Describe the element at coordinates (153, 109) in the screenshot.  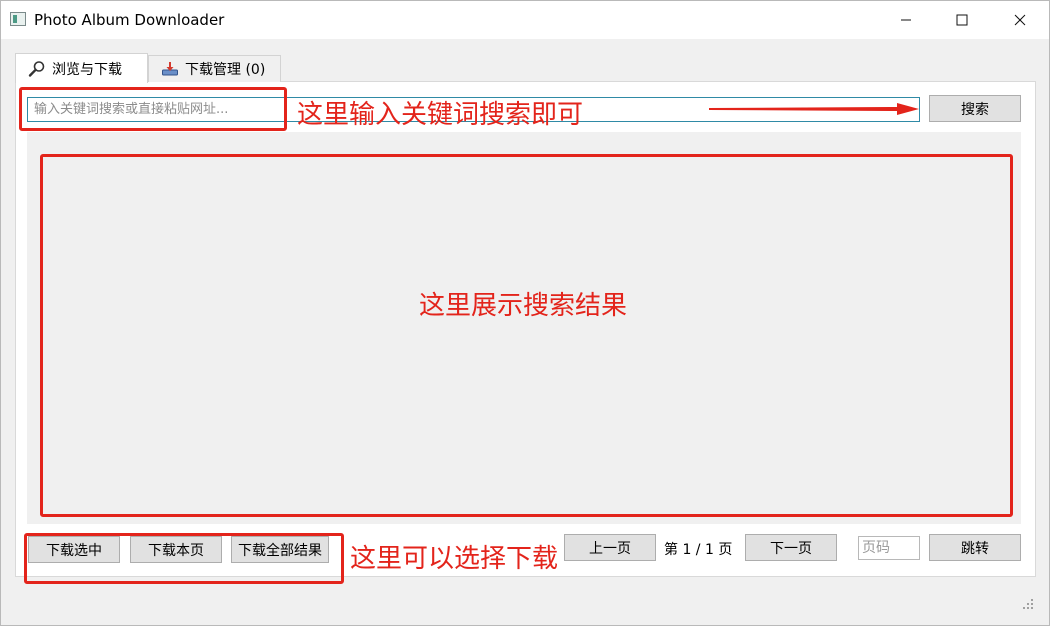
I see `annotation-box-search` at that location.